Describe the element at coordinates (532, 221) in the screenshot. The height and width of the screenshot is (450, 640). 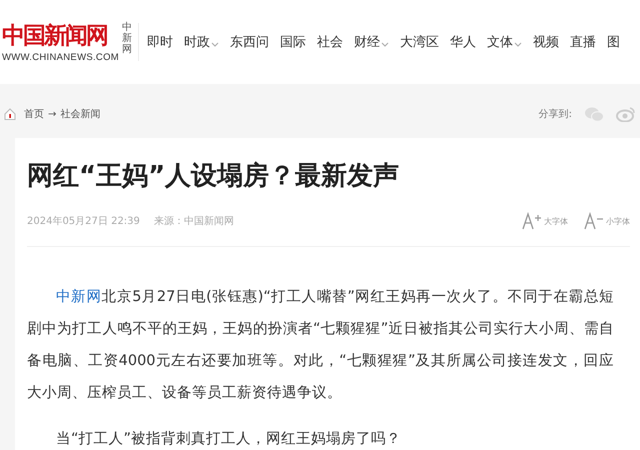
I see `letter-plus-icon` at that location.